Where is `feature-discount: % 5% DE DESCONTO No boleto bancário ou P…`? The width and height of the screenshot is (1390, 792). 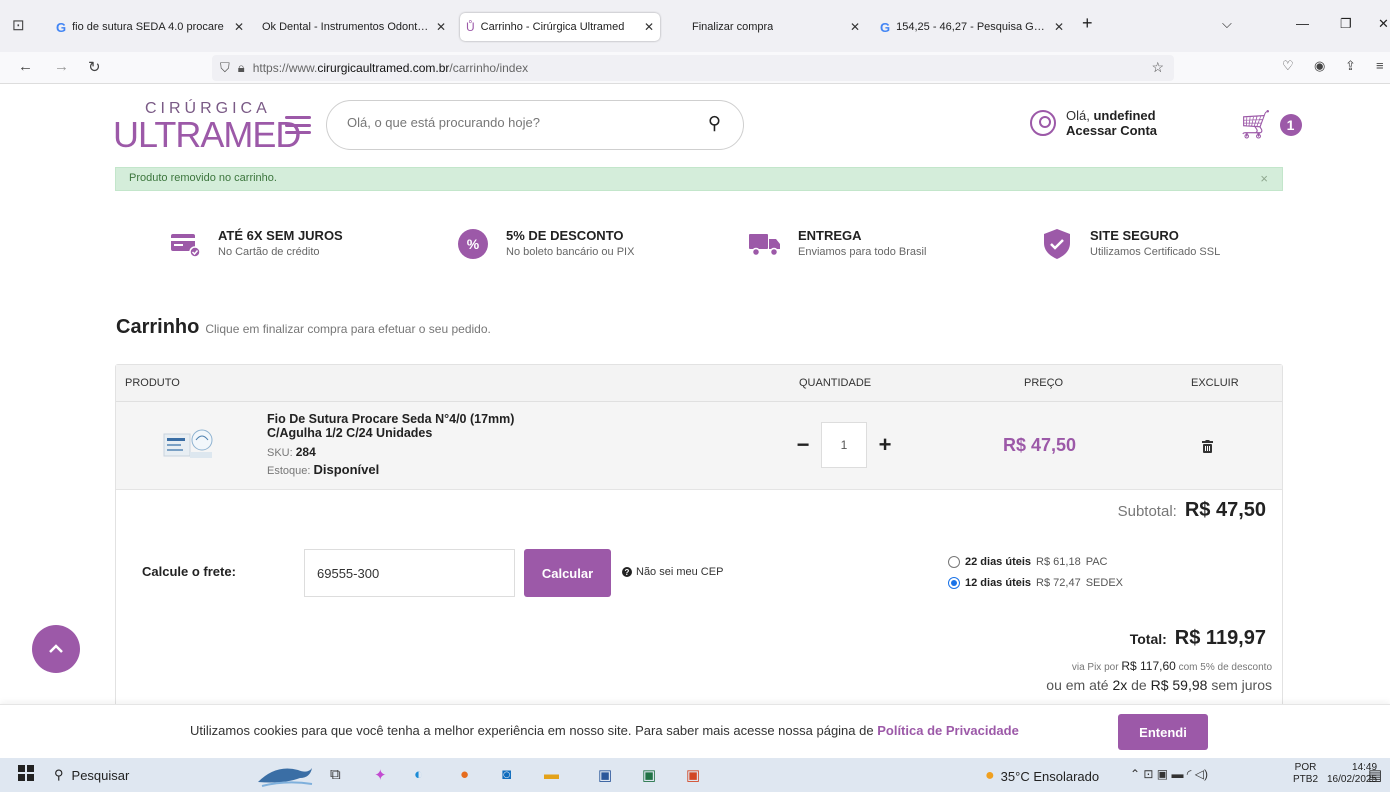 feature-discount: % 5% DE DESCONTO No boleto bancário ou P… is located at coordinates (545, 244).